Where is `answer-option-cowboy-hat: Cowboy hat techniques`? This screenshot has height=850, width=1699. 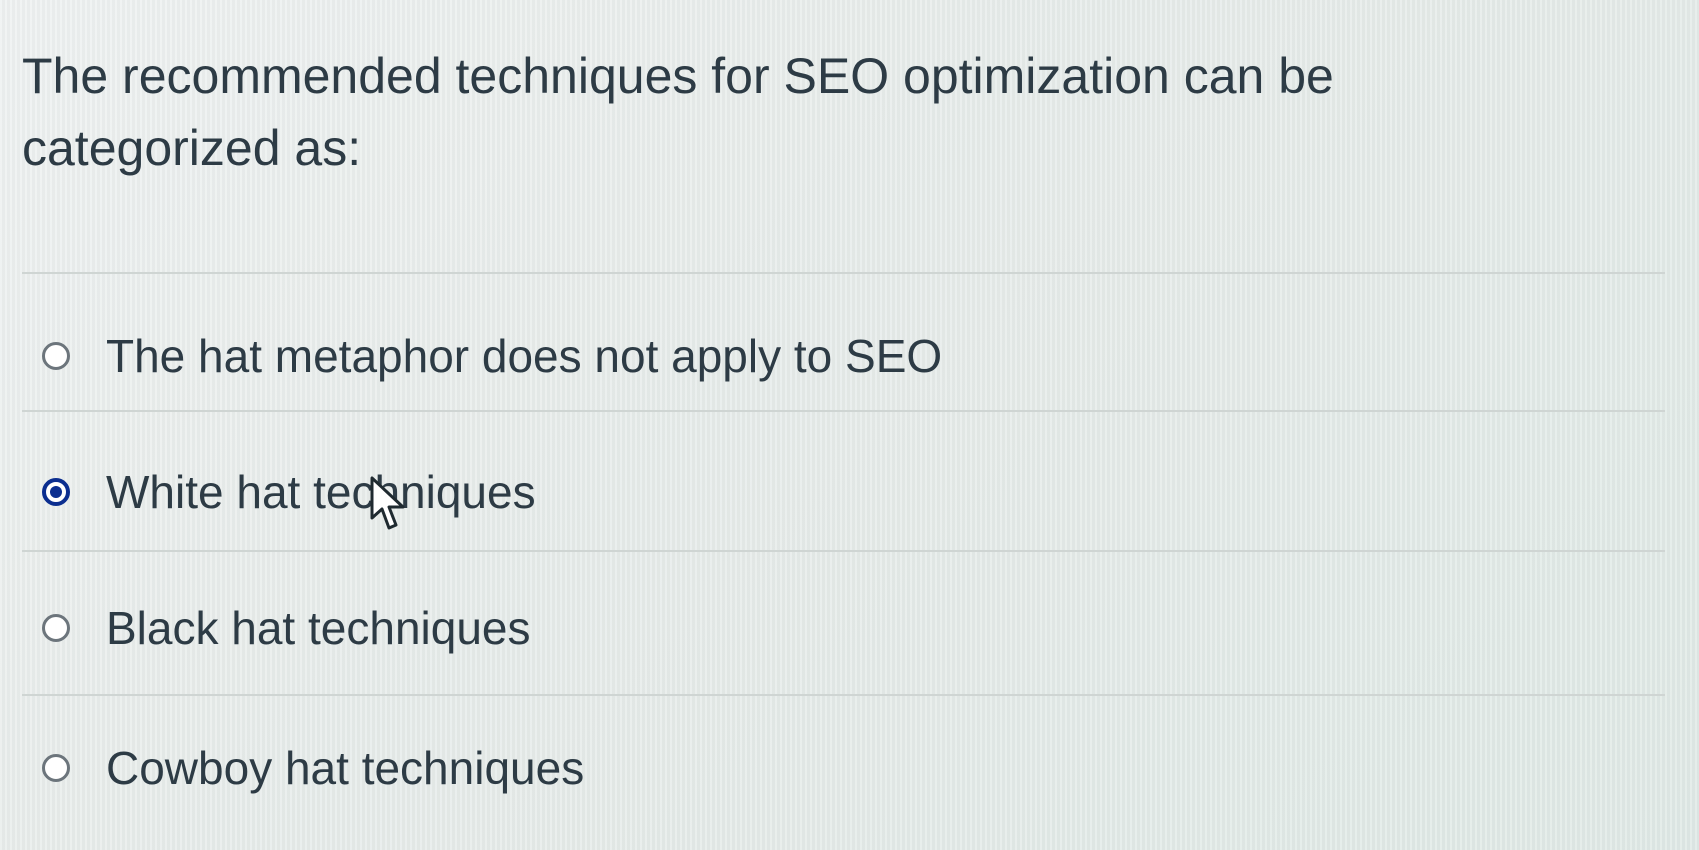
answer-option-cowboy-hat: Cowboy hat techniques is located at coordinates (313, 768).